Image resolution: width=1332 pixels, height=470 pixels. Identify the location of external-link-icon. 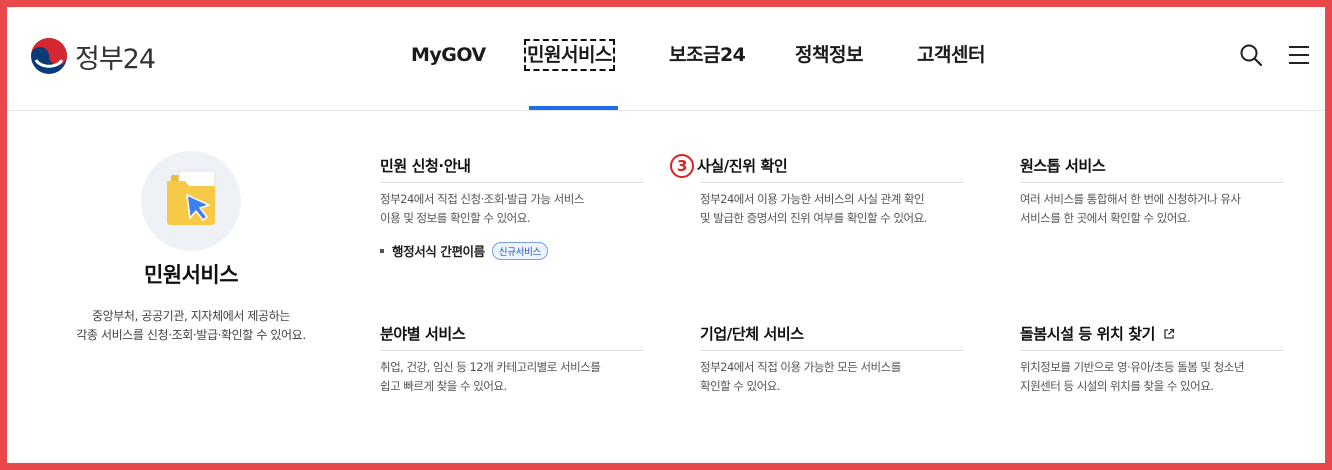
(1169, 333).